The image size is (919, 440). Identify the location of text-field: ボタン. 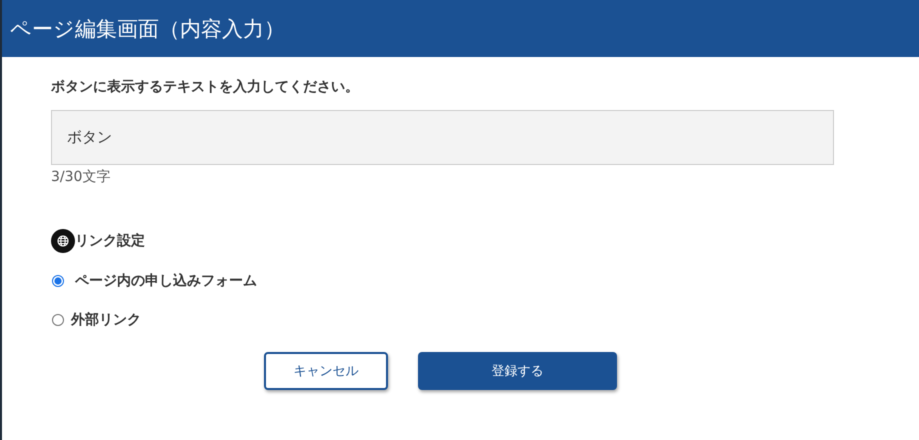
(442, 137).